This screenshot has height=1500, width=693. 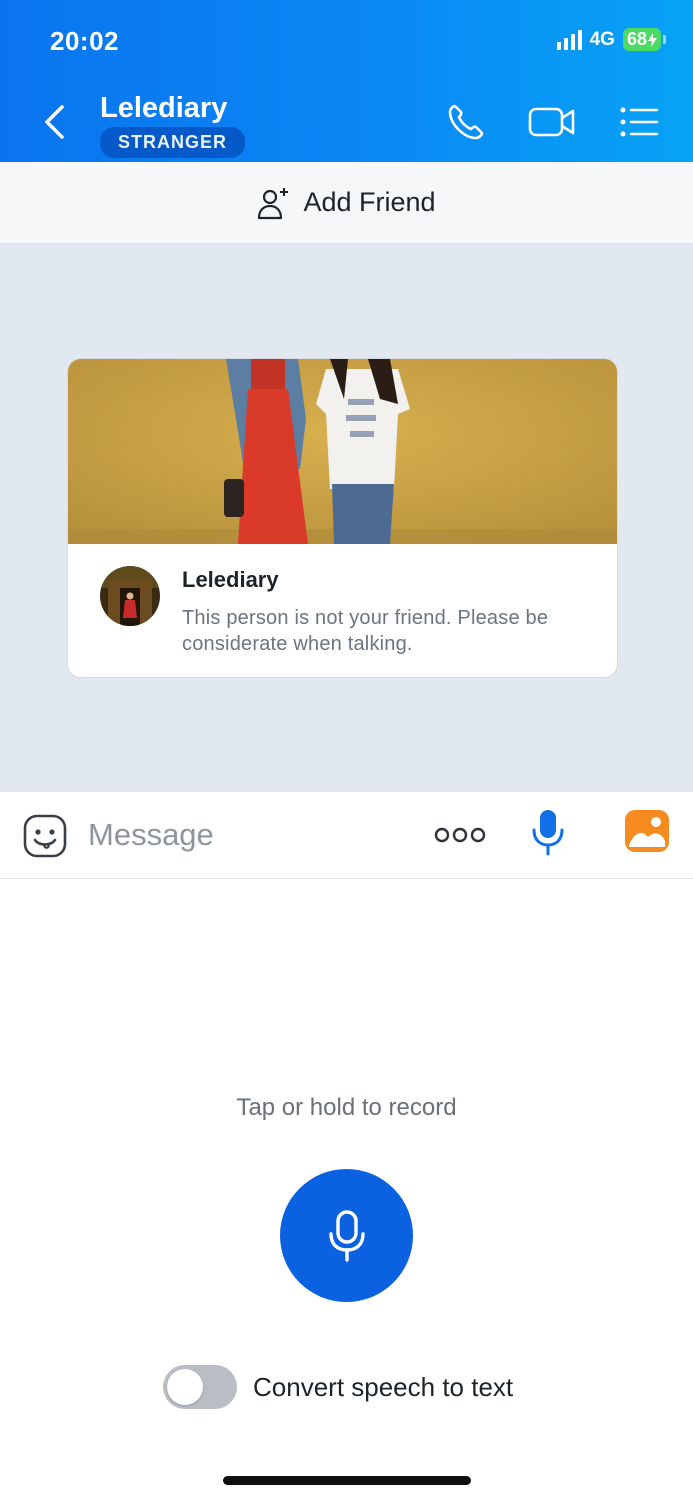 What do you see at coordinates (346, 81) in the screenshot?
I see `chat-header: 20:02 4G 68 Lelediary STRANGER` at bounding box center [346, 81].